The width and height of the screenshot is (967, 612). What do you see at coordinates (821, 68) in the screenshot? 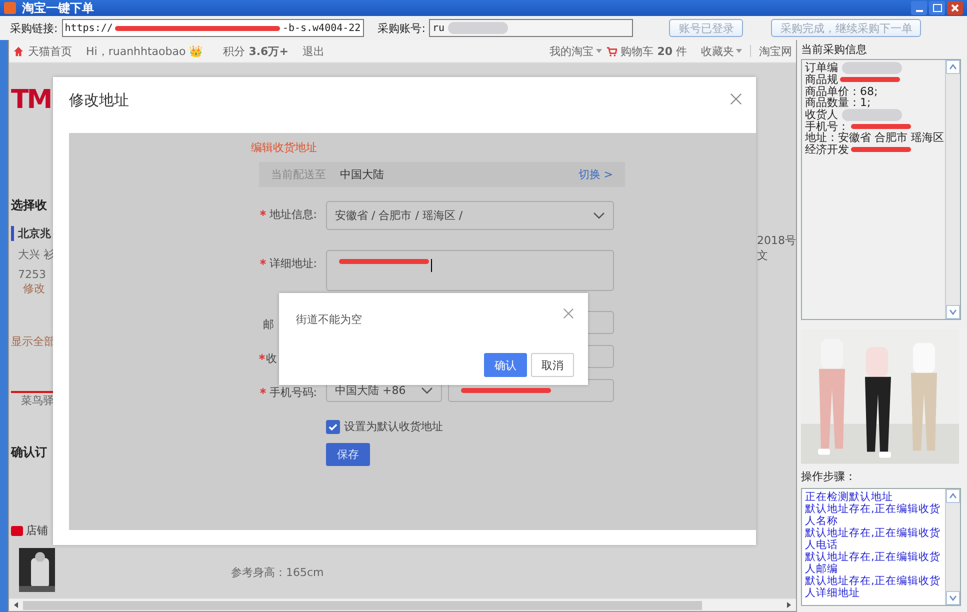
I see `info-line: 订单编` at bounding box center [821, 68].